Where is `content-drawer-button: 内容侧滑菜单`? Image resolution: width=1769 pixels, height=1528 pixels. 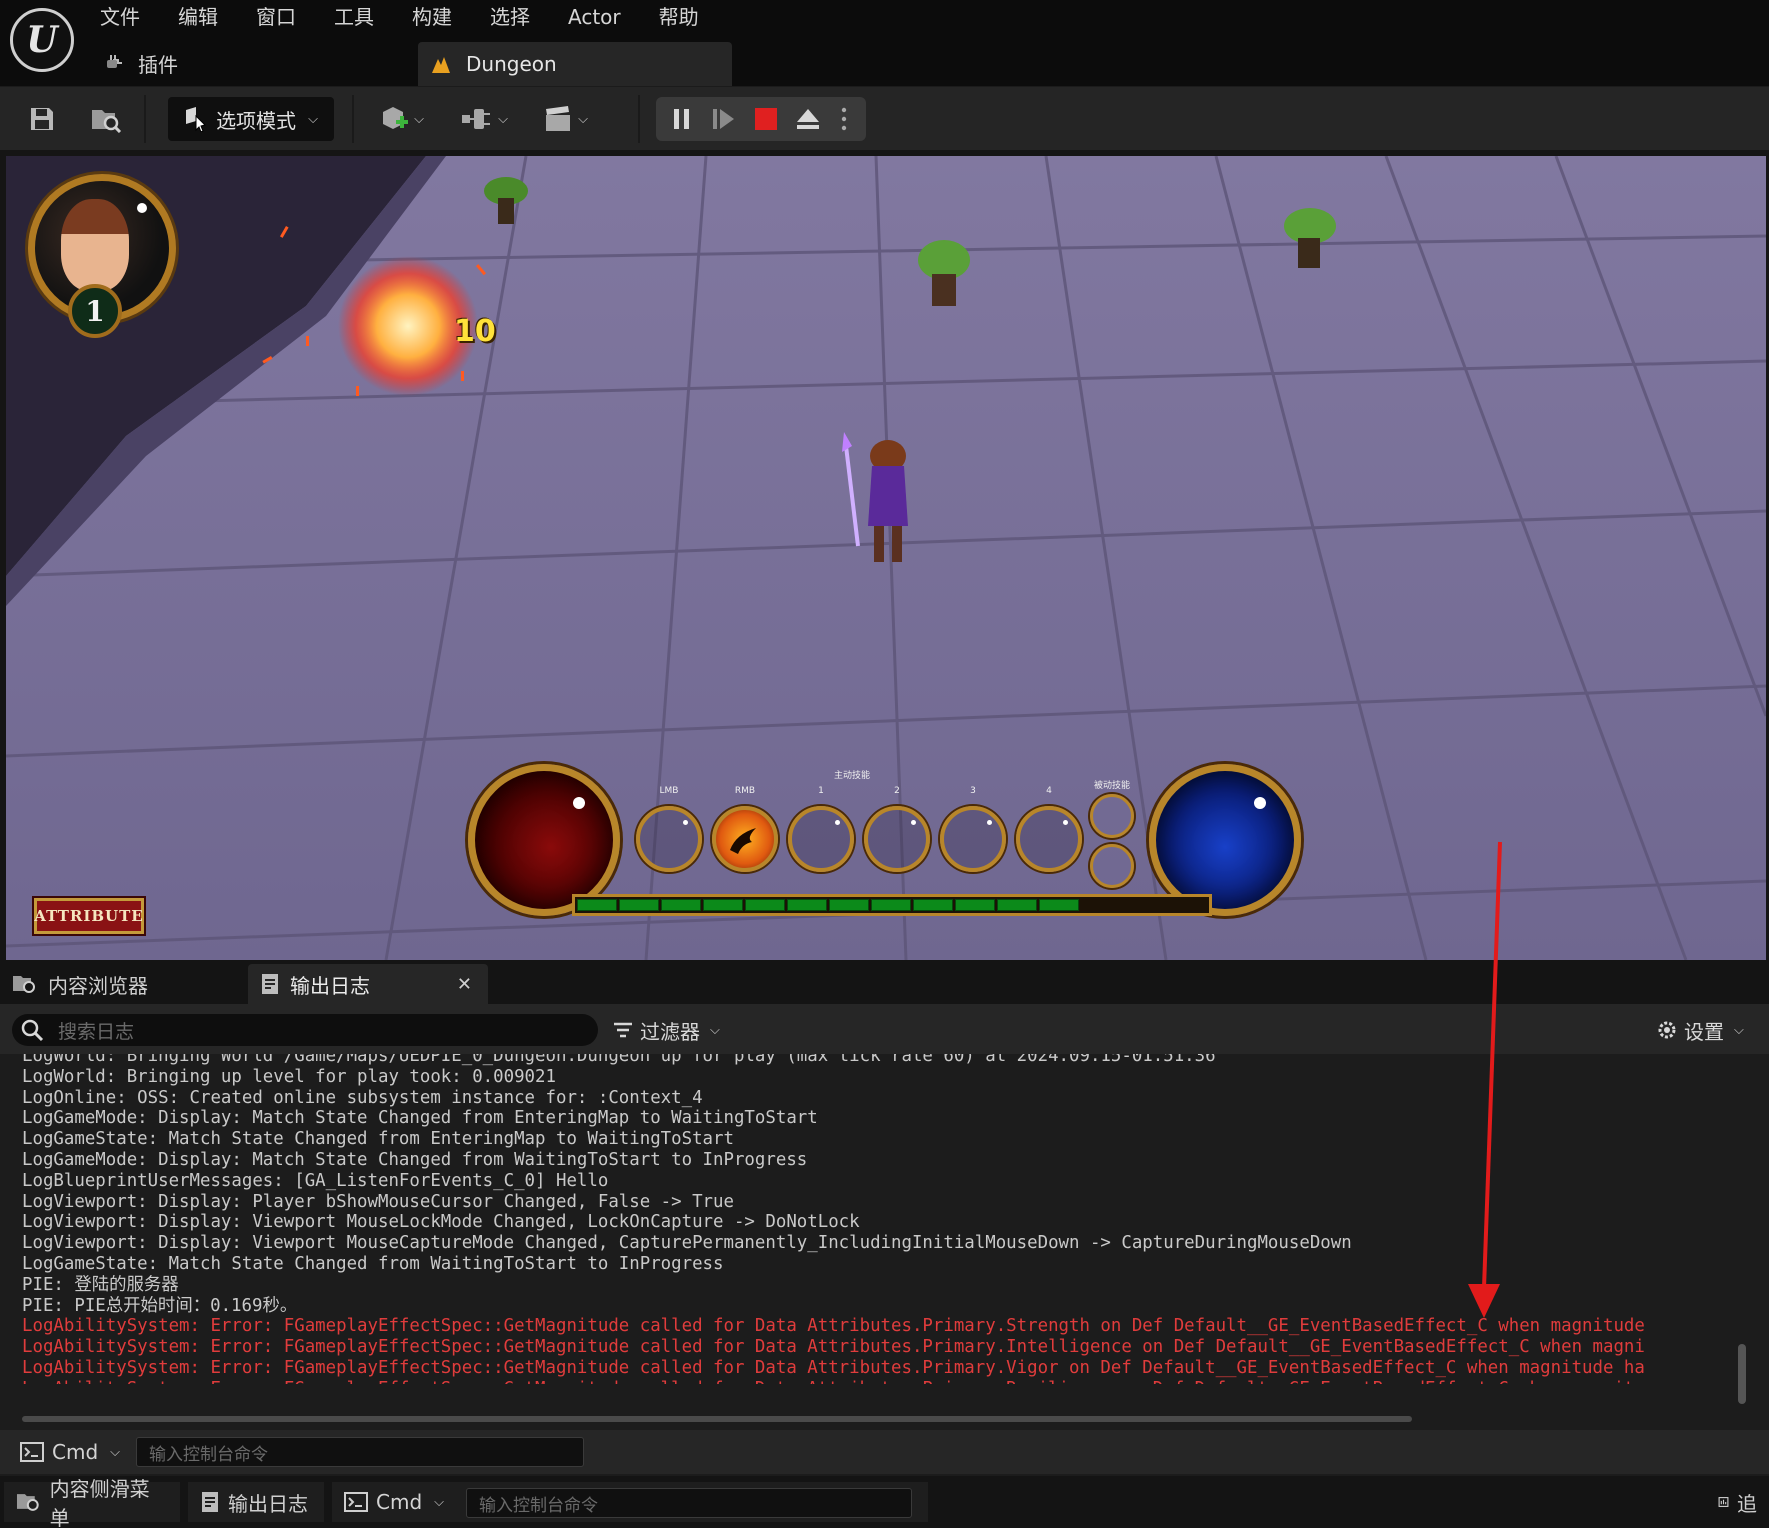 content-drawer-button: 内容侧滑菜单 is located at coordinates (92, 1502).